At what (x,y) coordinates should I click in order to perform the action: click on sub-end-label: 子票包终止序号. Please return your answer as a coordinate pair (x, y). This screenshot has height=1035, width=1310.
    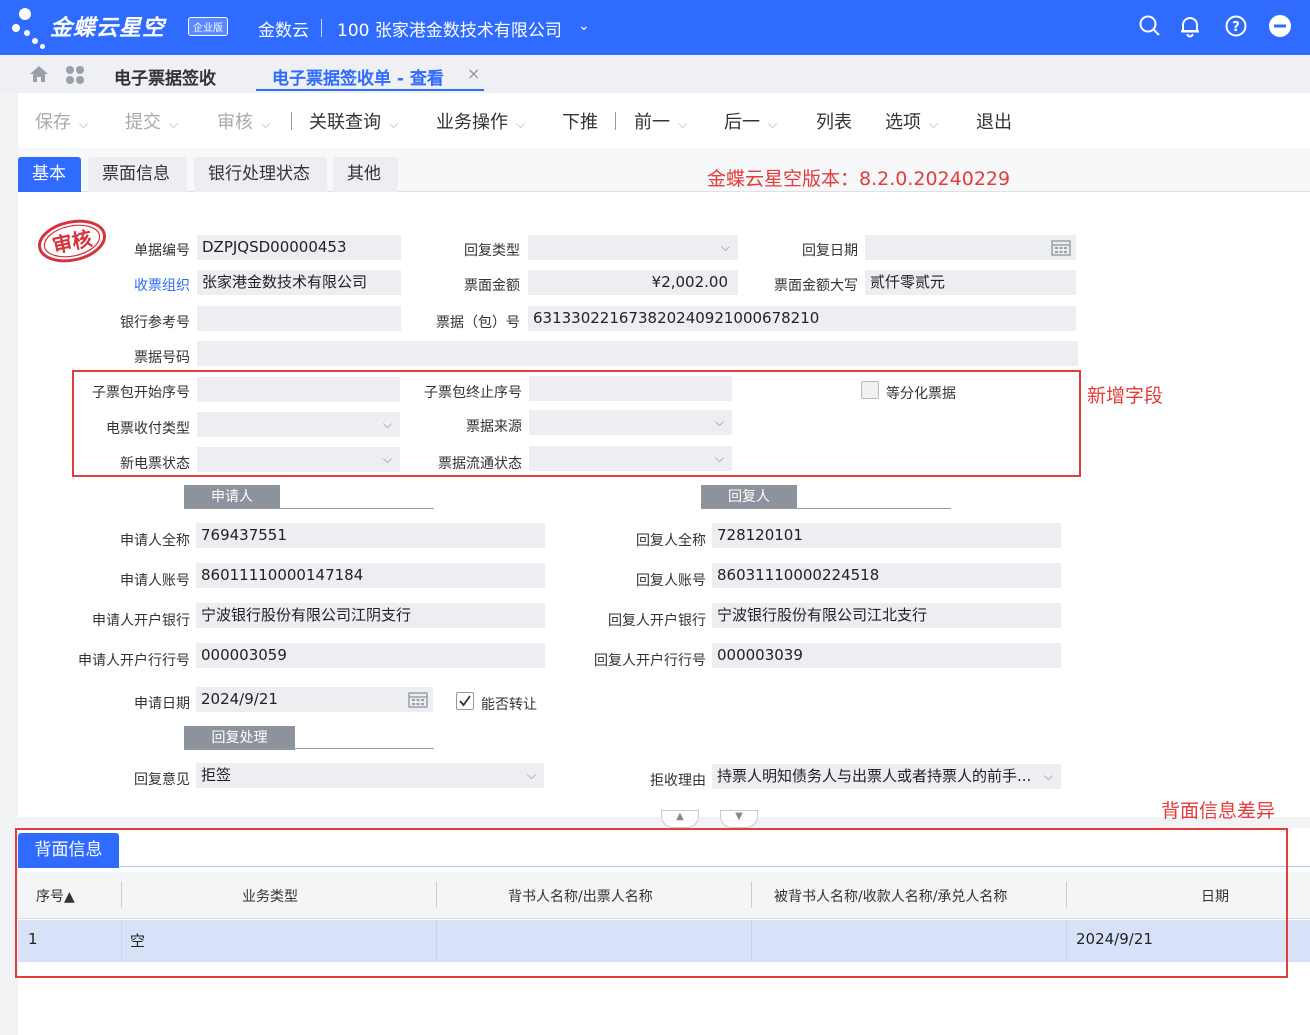
    Looking at the image, I should click on (473, 393).